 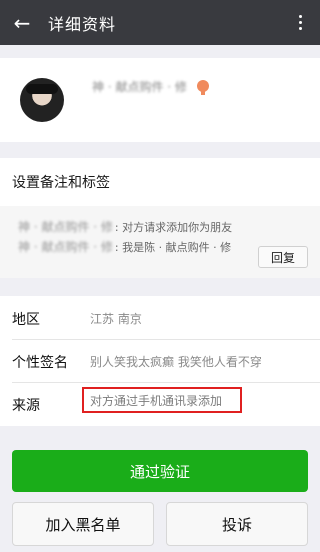 I want to click on remark-tags-link: 设置备注和标签, so click(x=61, y=182).